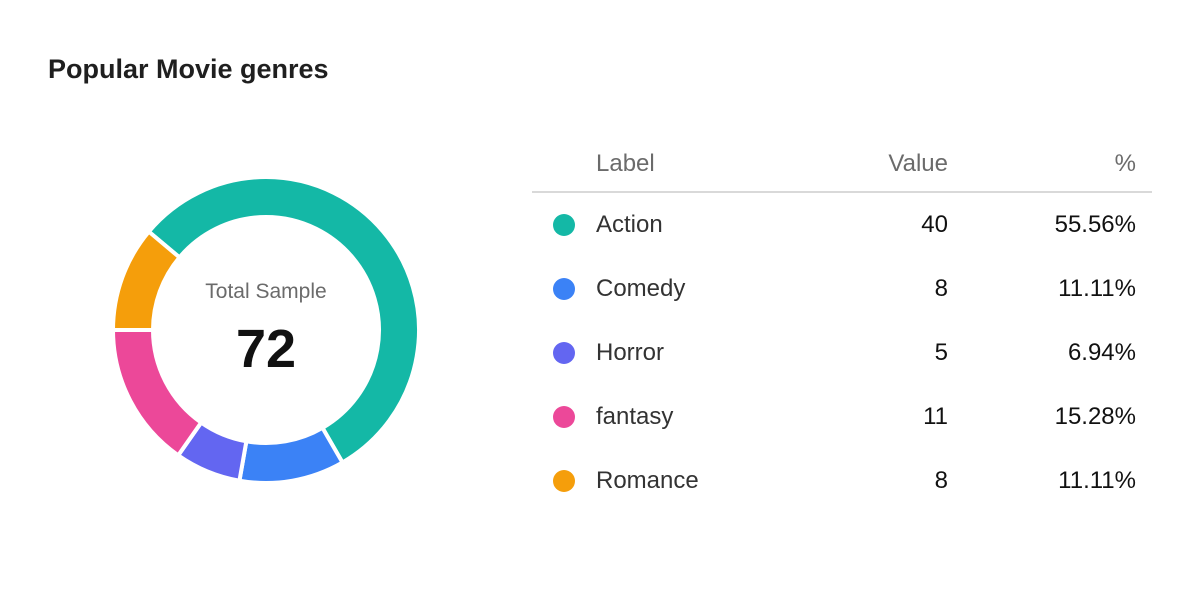  Describe the element at coordinates (641, 288) in the screenshot. I see `row-label: Comedy` at that location.